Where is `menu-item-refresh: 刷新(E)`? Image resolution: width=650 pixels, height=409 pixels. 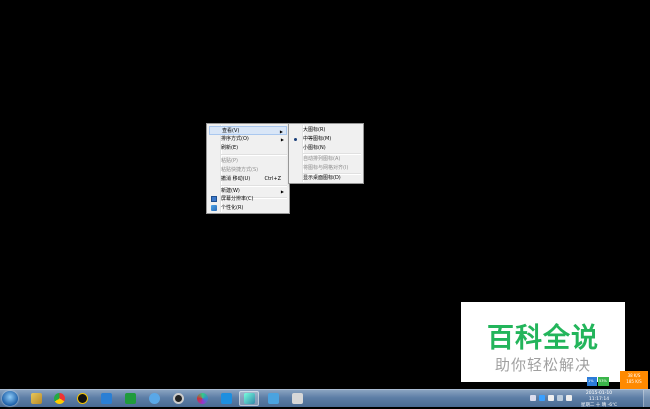
menu-item-refresh: 刷新(E) is located at coordinates (248, 148).